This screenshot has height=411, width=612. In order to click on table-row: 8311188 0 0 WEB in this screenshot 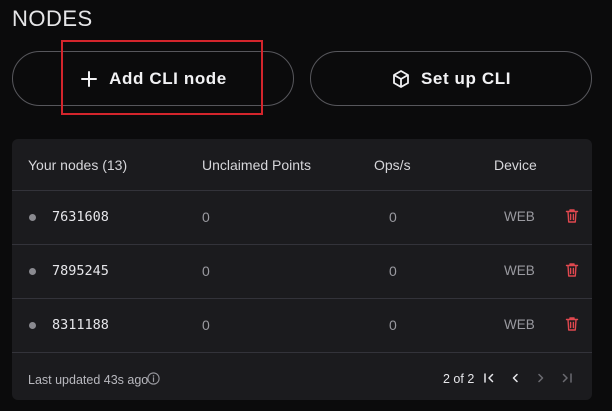, I will do `click(302, 326)`.